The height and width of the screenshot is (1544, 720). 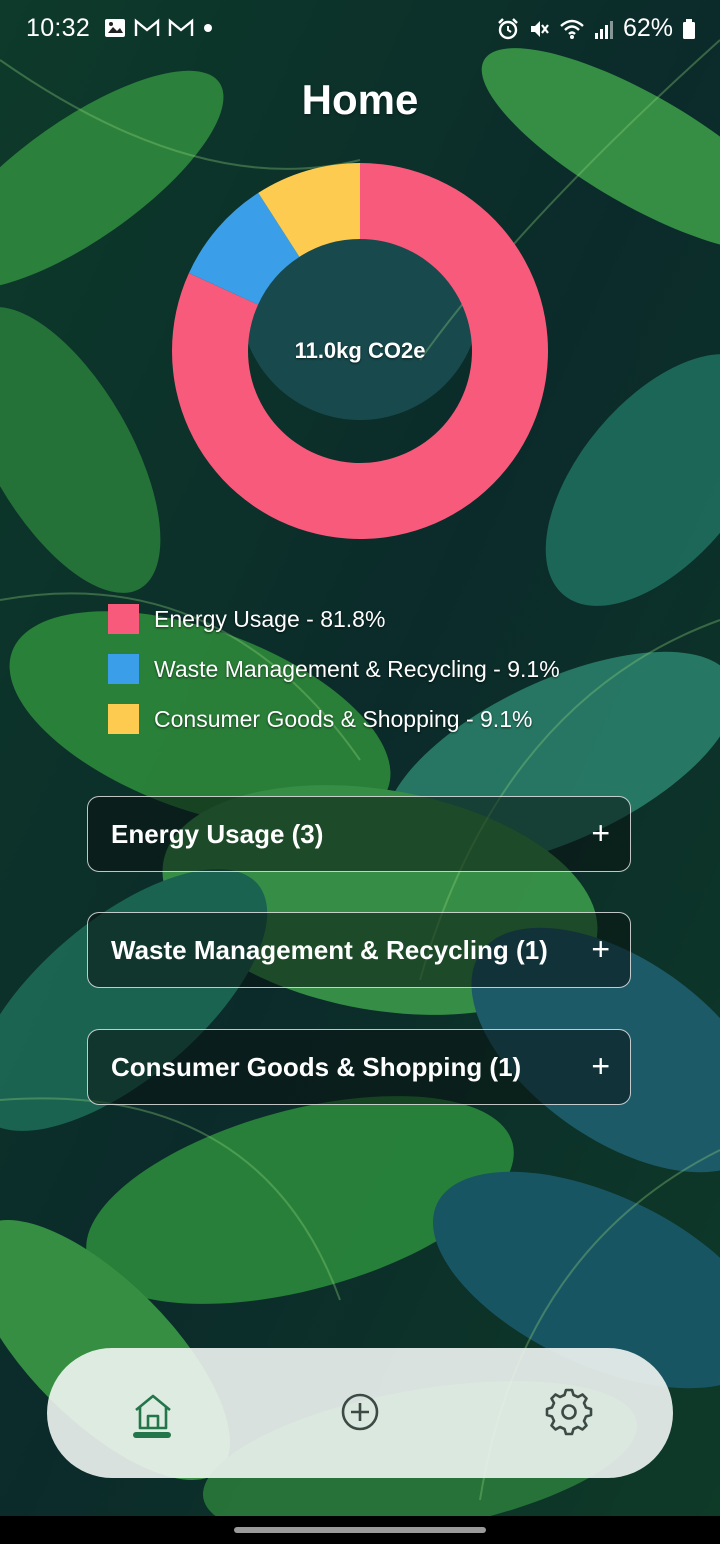 I want to click on bottom-navigation, so click(x=360, y=1413).